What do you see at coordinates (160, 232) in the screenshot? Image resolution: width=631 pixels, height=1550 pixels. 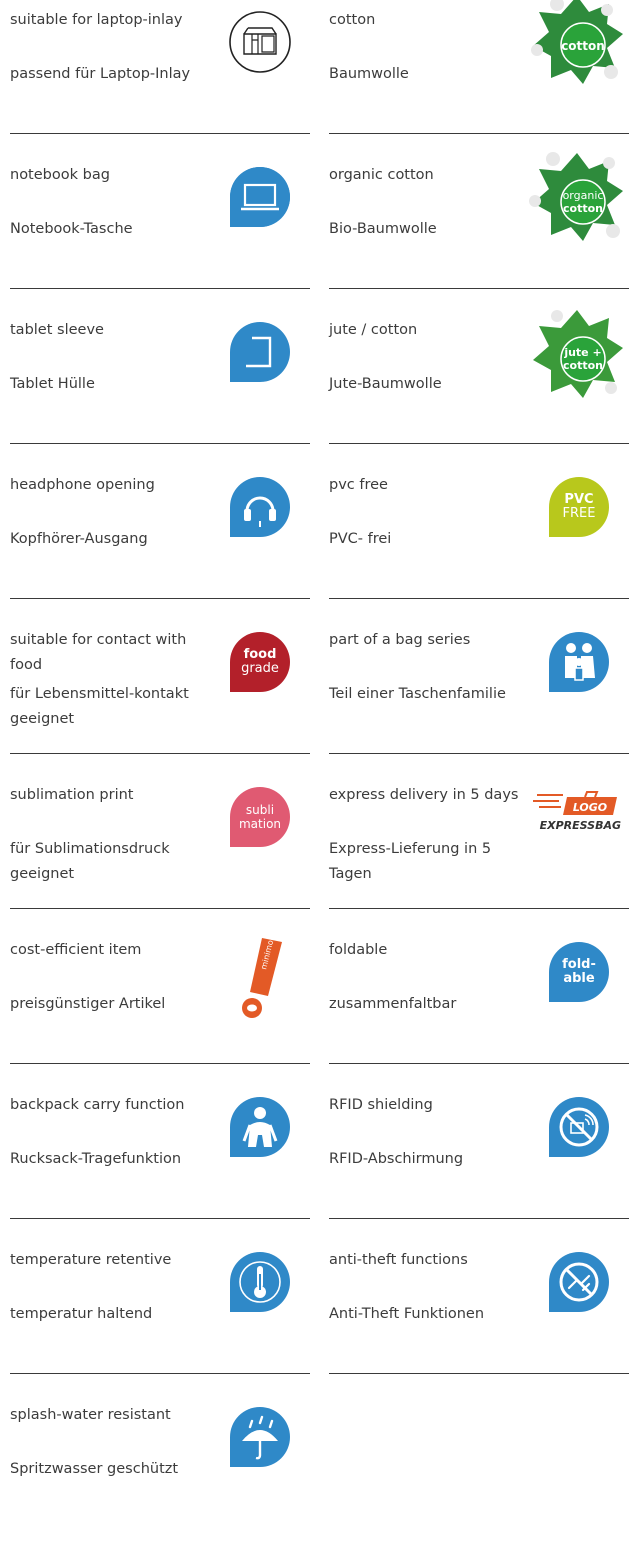 I see `feature-notebook-bag: notebook bag Notebook-Tasche` at bounding box center [160, 232].